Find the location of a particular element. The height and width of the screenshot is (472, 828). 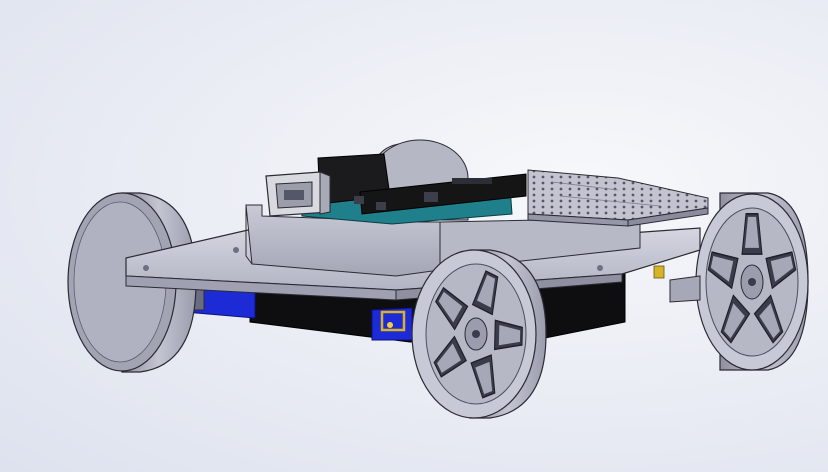

prototype-shield is located at coordinates (618, 198).